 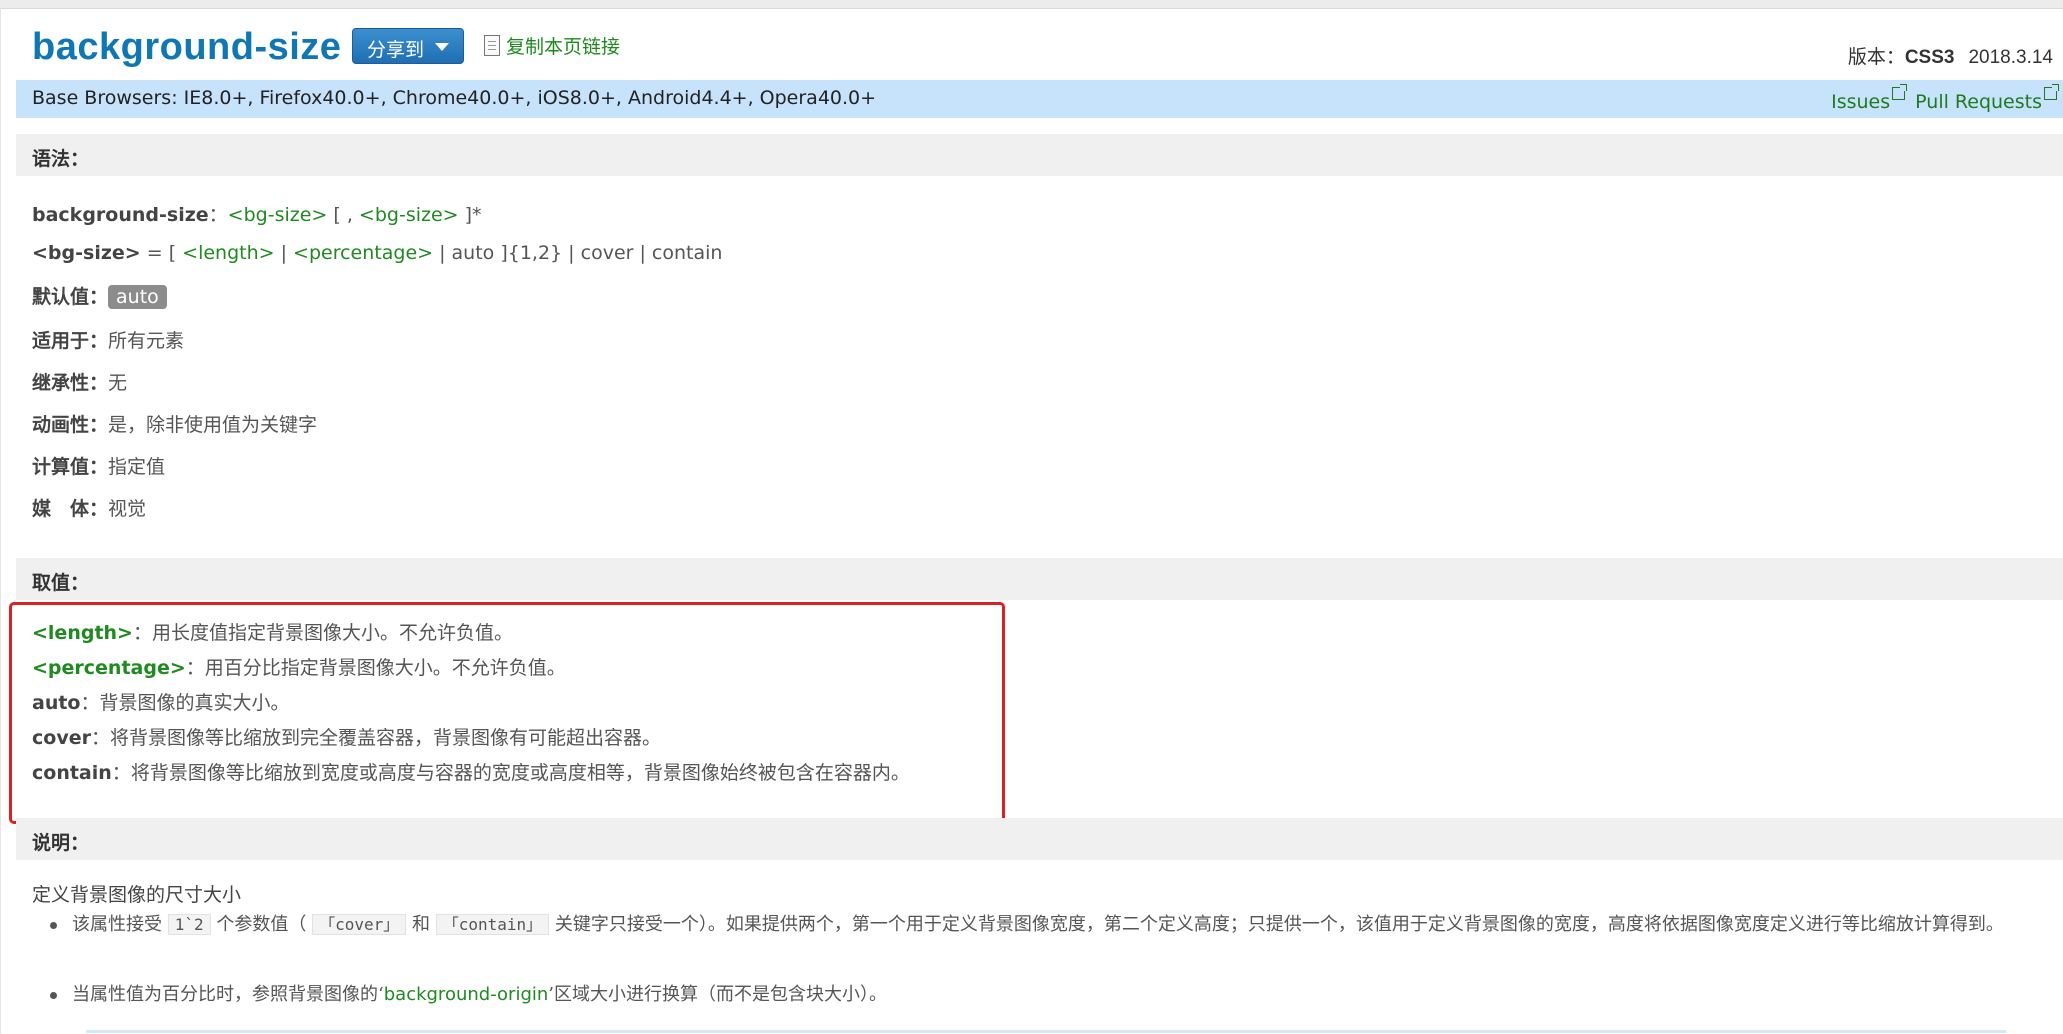 I want to click on notes-subtitle: 定义背景图像的尺寸大小, so click(x=137, y=895).